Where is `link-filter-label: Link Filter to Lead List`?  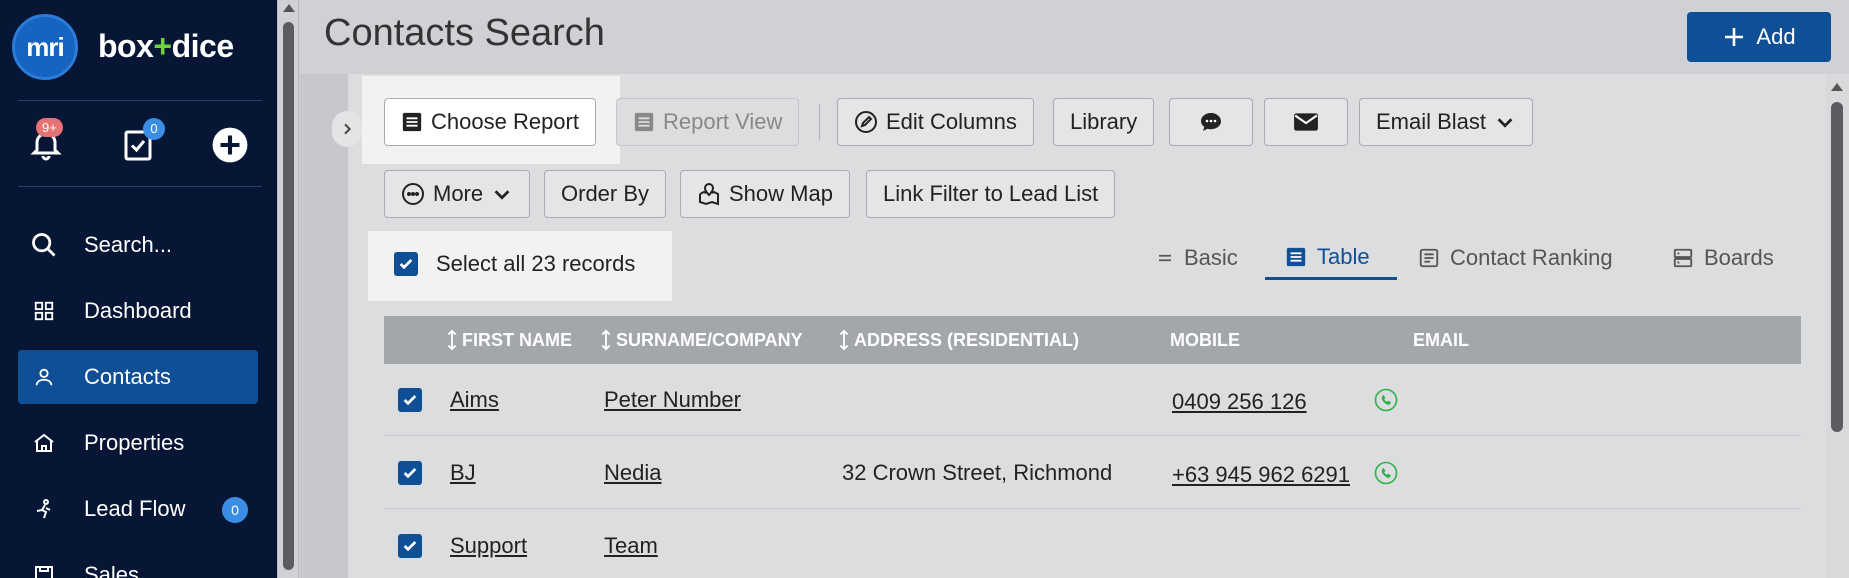 link-filter-label: Link Filter to Lead List is located at coordinates (991, 193).